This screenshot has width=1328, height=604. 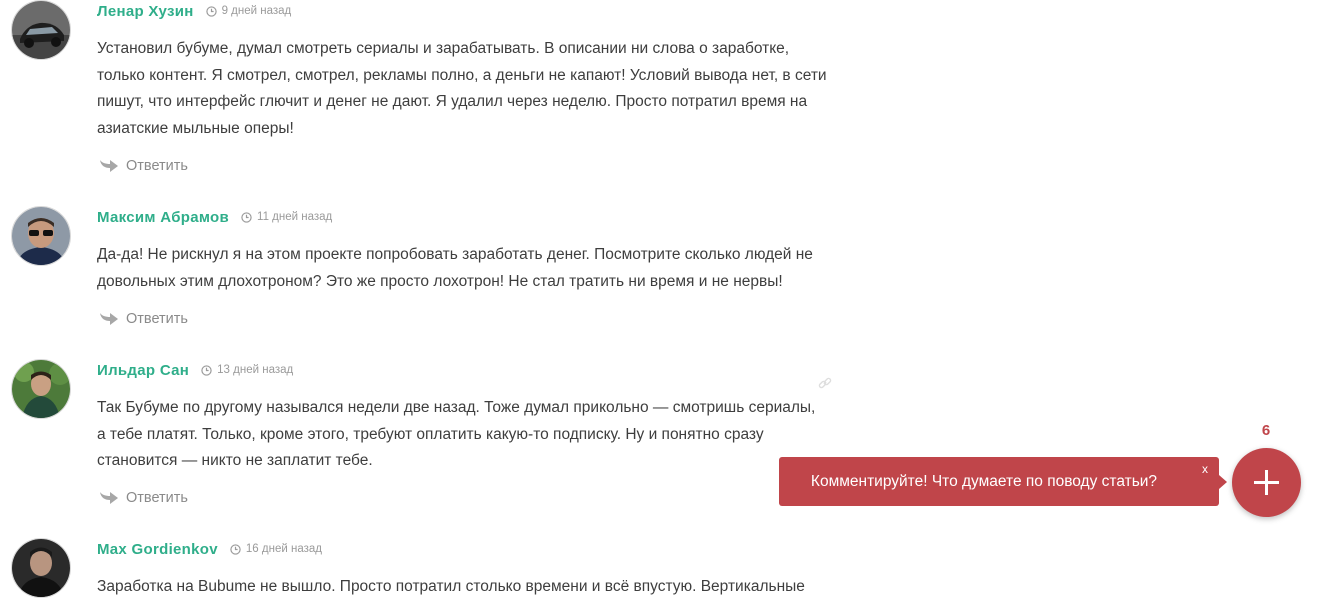 I want to click on comment-meta: Ленар Хузин 9 дней назад, so click(x=194, y=11).